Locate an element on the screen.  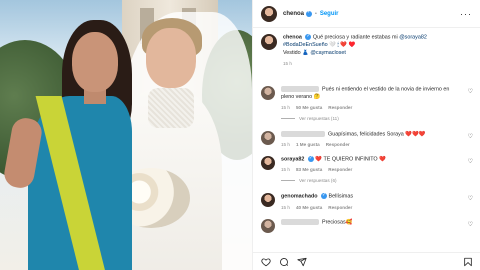
comment-body: Bellísimas is located at coordinates (341, 196).